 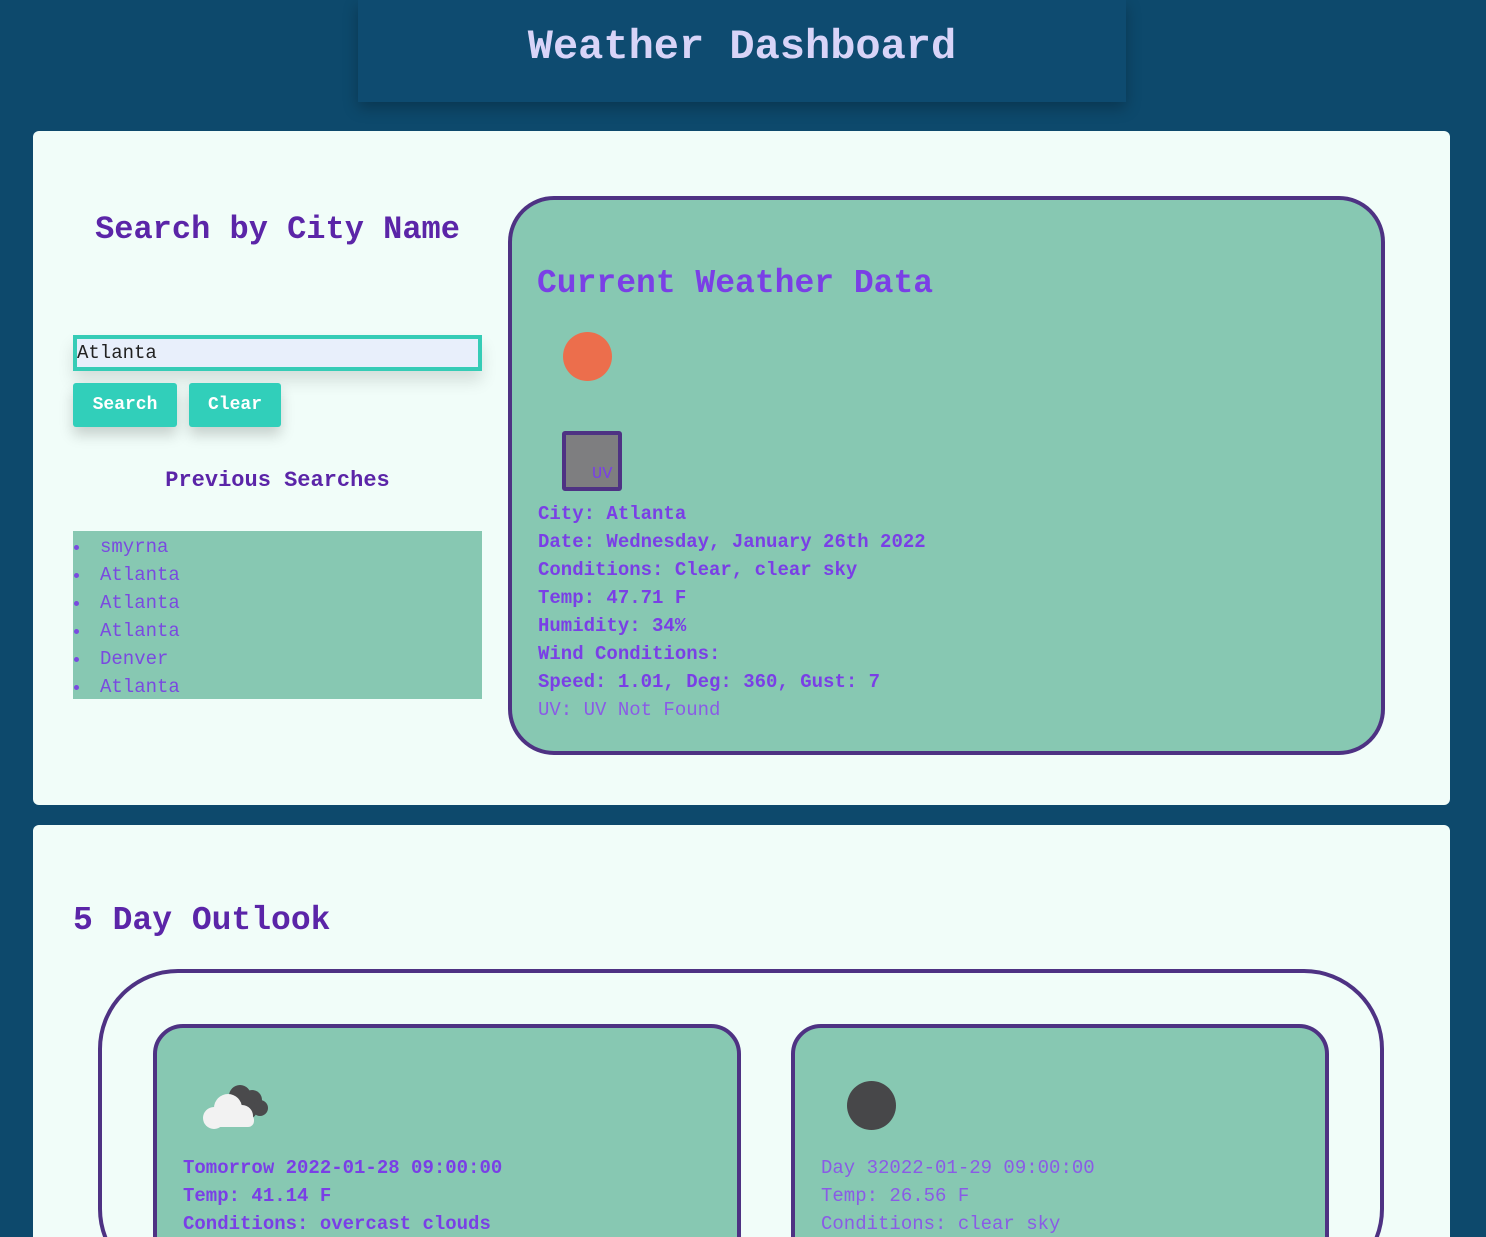 What do you see at coordinates (125, 405) in the screenshot?
I see `search-button: Search` at bounding box center [125, 405].